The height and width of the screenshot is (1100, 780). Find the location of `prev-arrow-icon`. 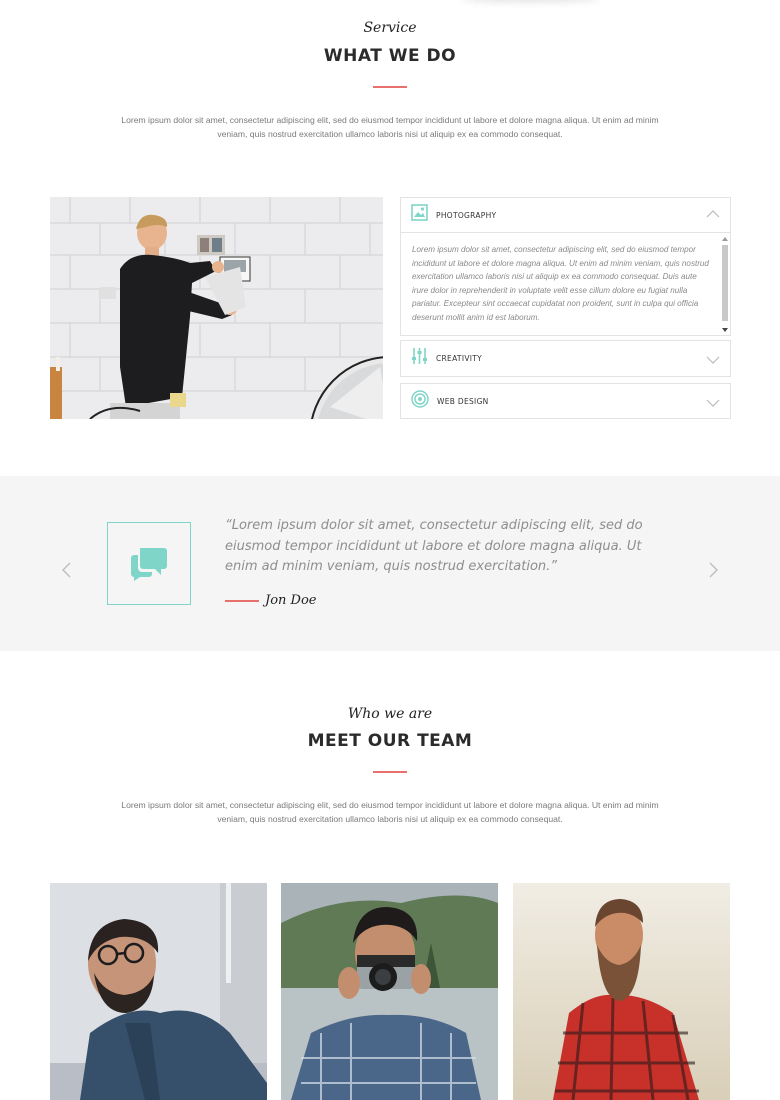

prev-arrow-icon is located at coordinates (66, 570).